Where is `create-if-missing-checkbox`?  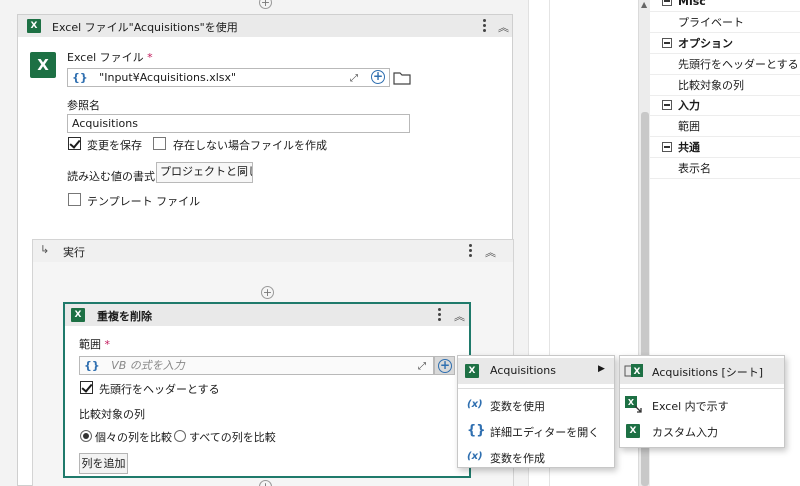
create-if-missing-checkbox is located at coordinates (159, 143).